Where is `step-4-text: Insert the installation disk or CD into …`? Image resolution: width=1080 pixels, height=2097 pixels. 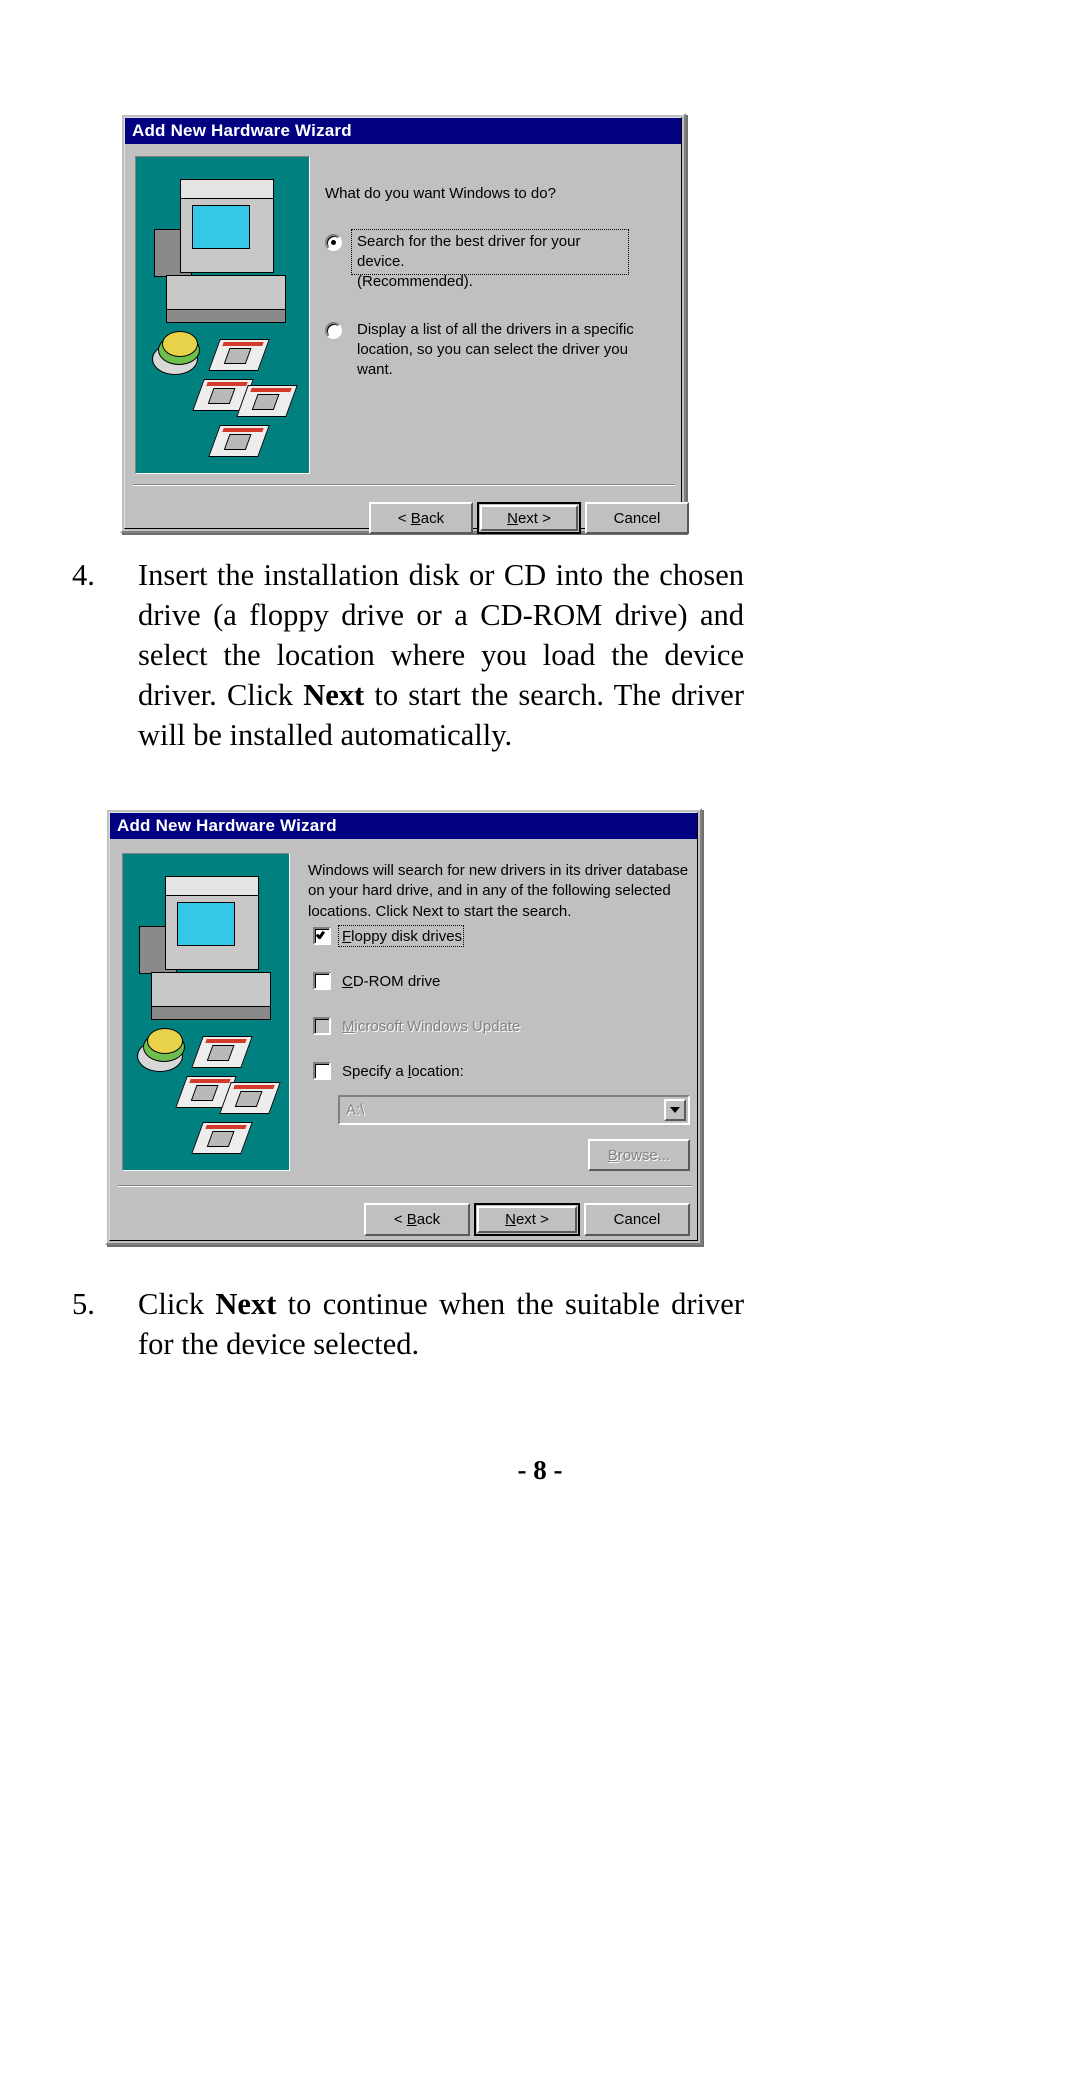
step-4-text: Insert the installation disk or CD into … is located at coordinates (441, 656).